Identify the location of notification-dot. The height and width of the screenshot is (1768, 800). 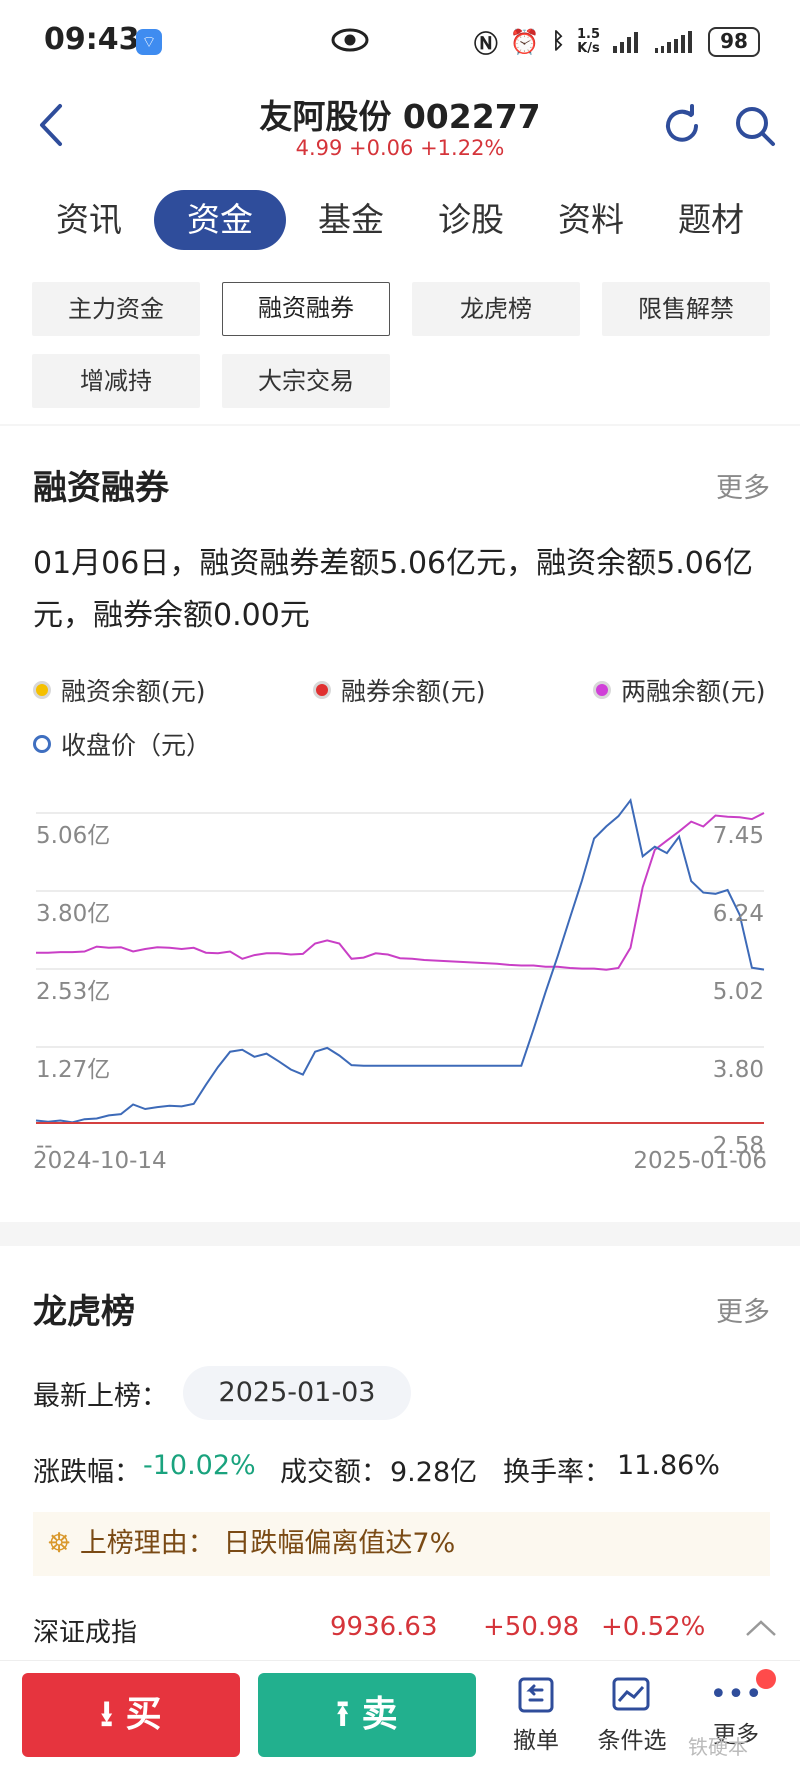
(766, 1679).